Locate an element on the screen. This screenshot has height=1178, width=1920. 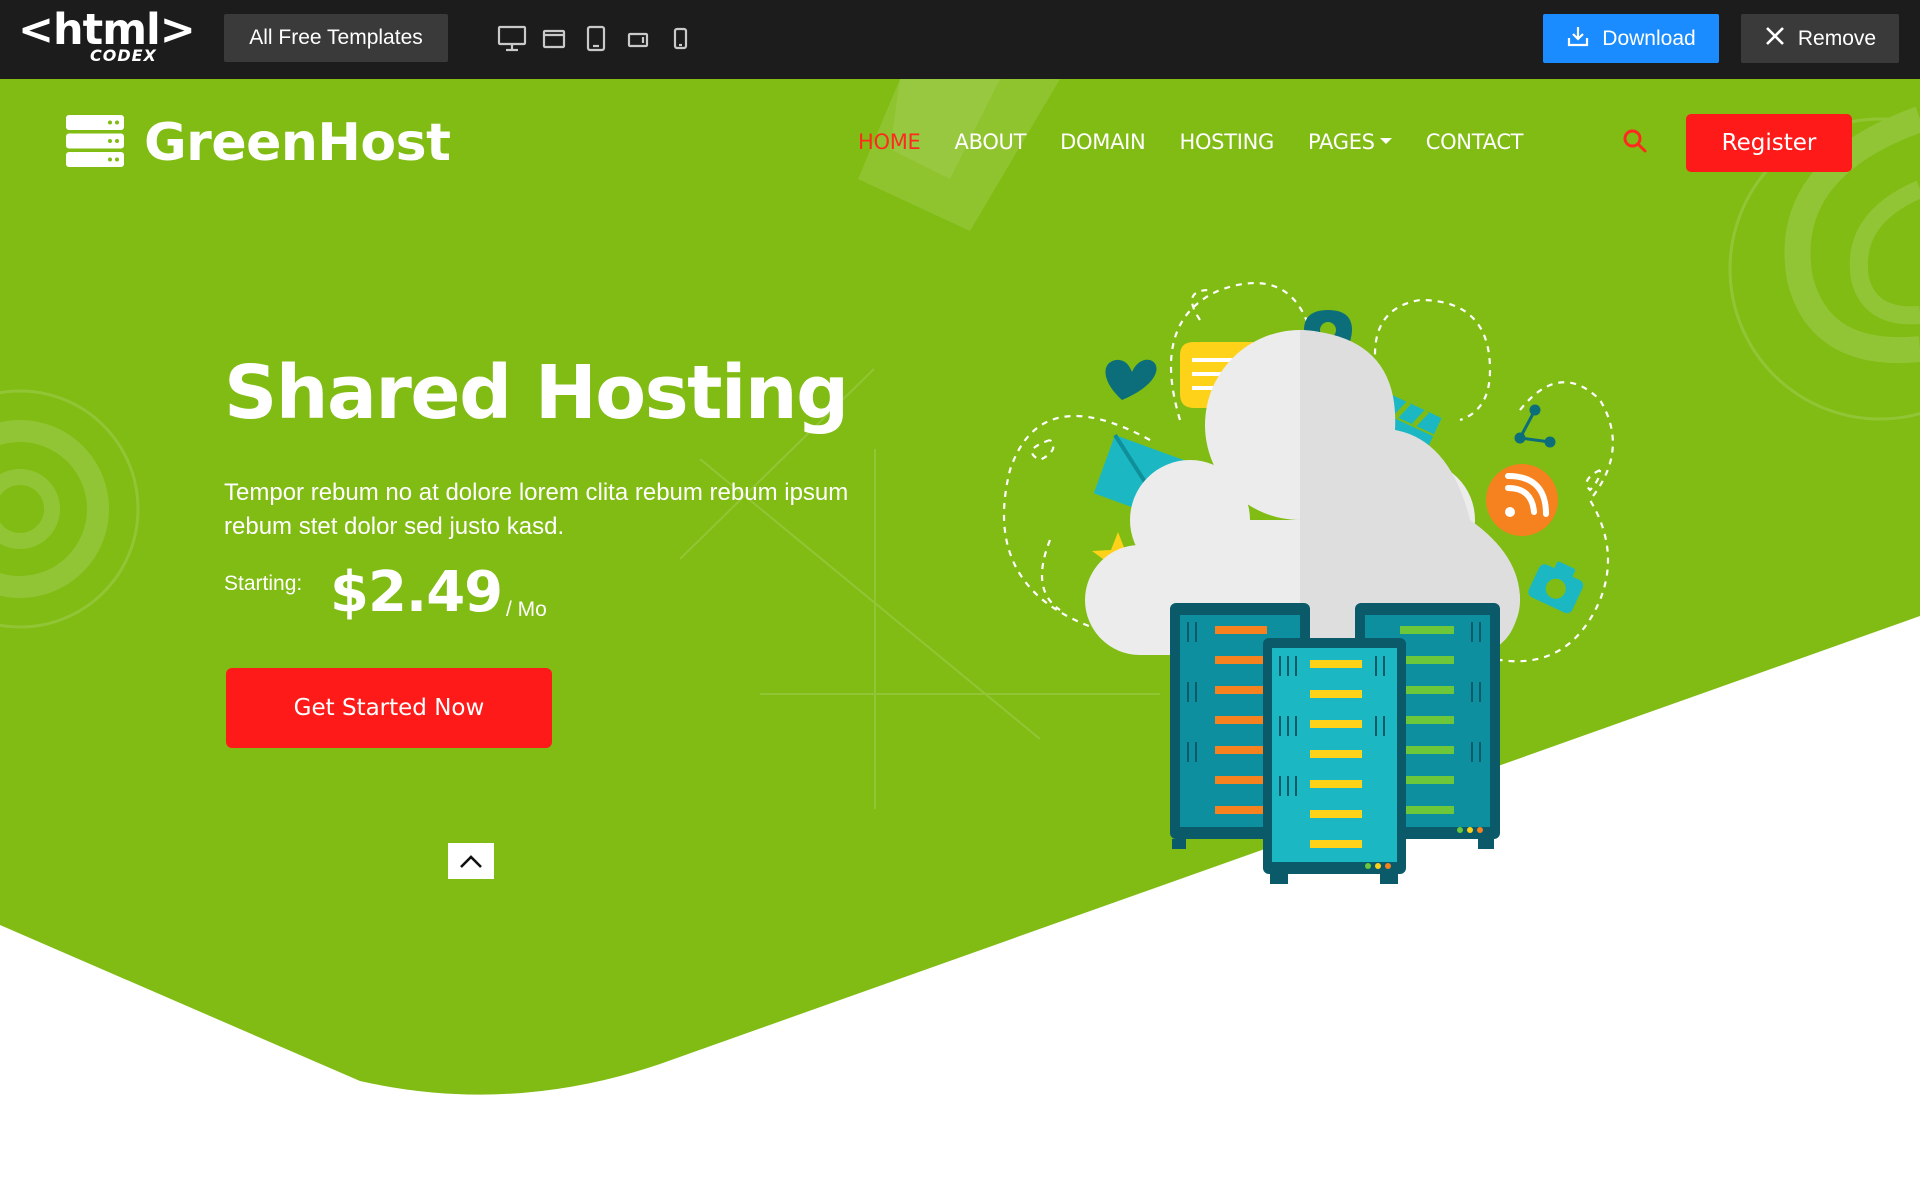
nav-item-pages: PAGES is located at coordinates (1350, 142).